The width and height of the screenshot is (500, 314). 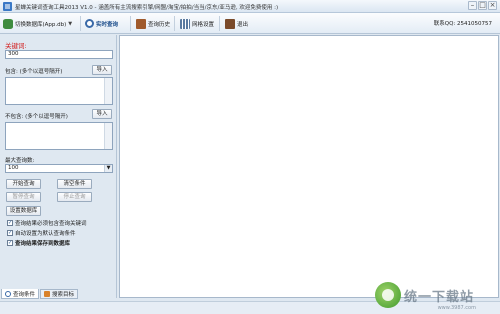 I want to click on grid-settings-button: 网格设置, so click(x=197, y=23).